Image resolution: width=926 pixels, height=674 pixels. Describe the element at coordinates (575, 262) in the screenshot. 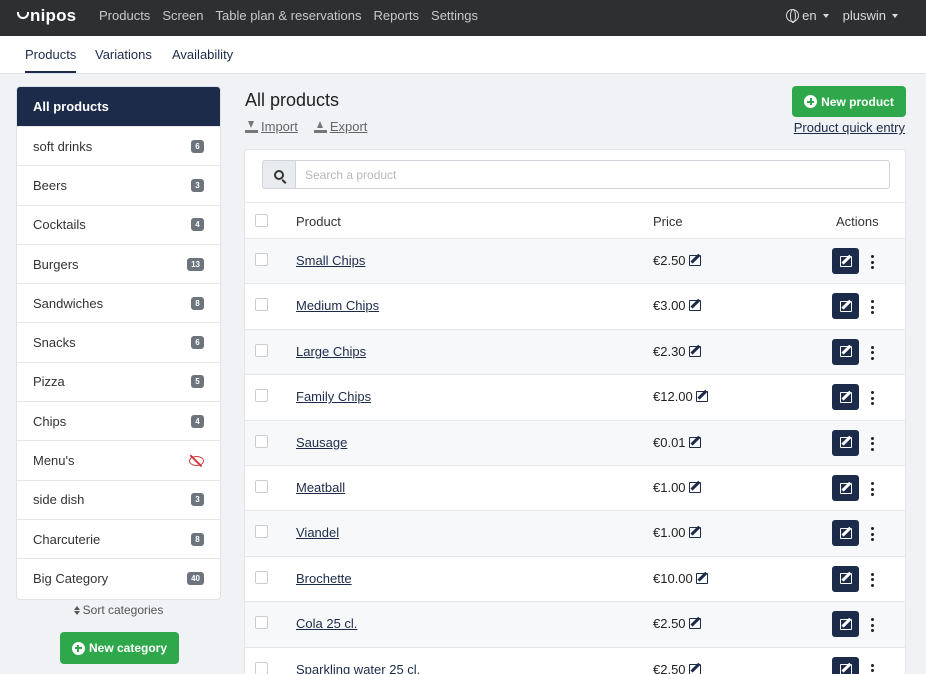

I see `table-row: Small Chips €2.50` at that location.